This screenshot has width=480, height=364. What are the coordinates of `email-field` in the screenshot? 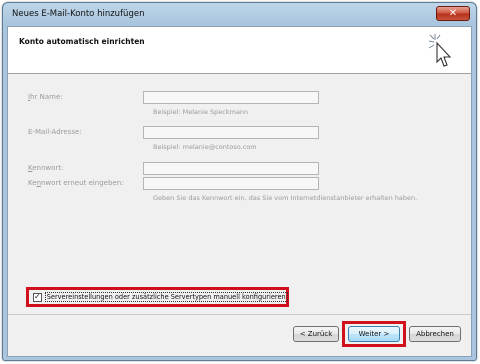 It's located at (231, 132).